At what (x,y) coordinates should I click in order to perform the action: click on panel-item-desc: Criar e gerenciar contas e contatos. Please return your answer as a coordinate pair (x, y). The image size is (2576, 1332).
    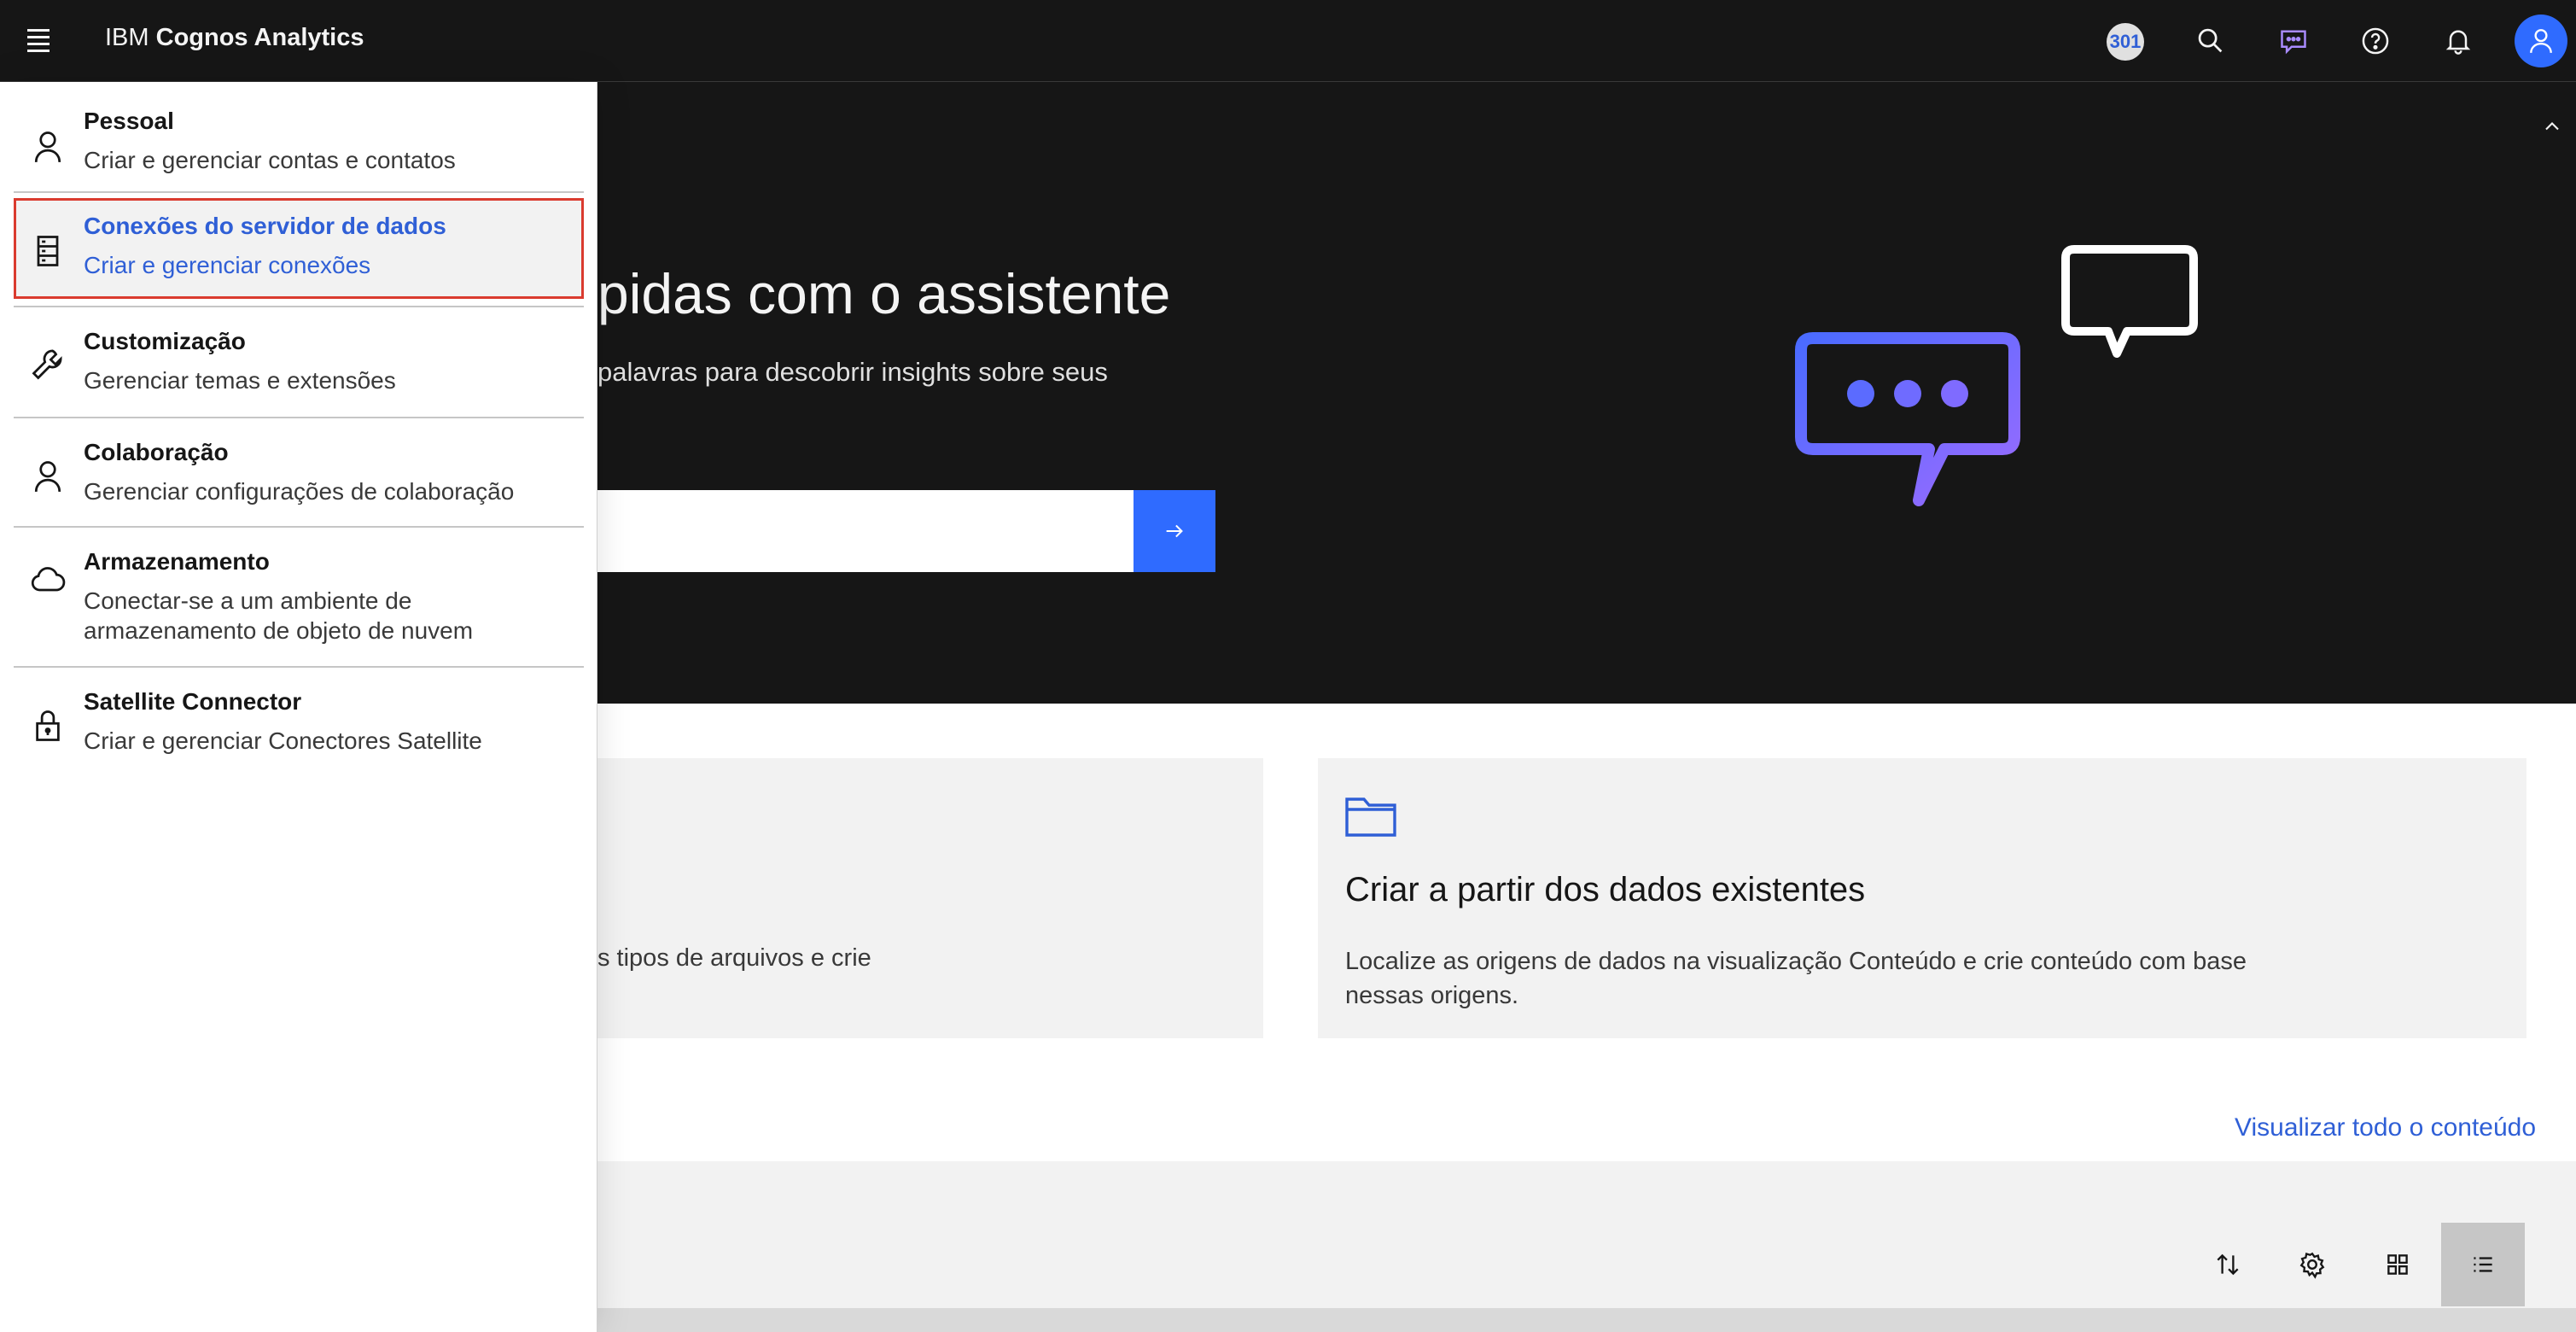
    Looking at the image, I should click on (270, 160).